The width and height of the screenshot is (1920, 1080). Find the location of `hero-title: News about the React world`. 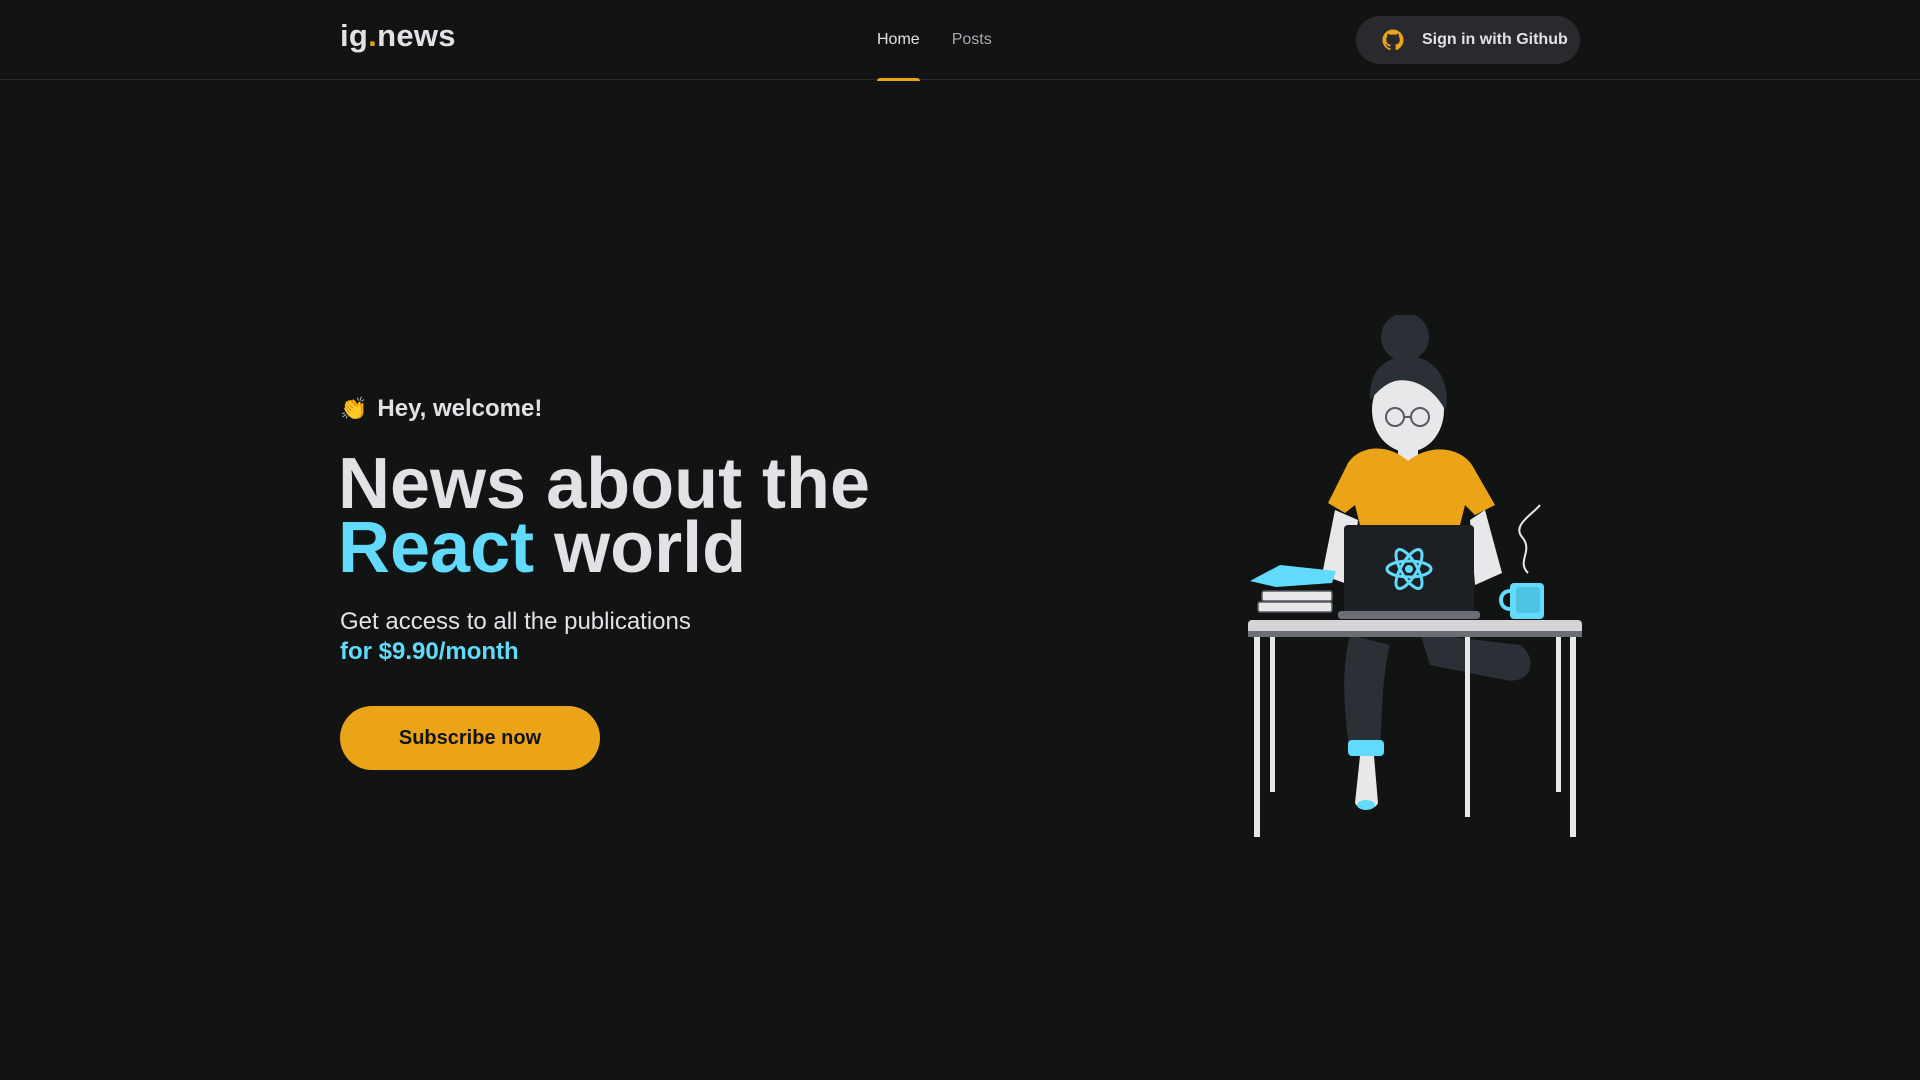

hero-title: News about the React world is located at coordinates (638, 516).